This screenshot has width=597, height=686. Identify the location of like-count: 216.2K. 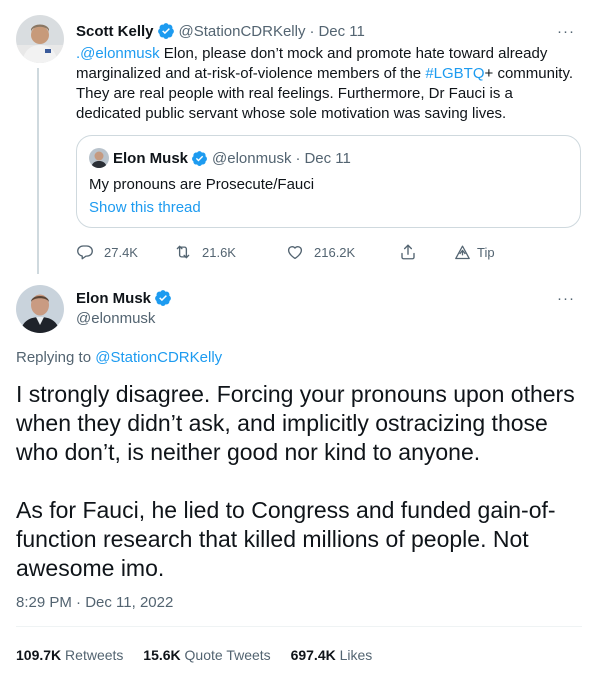
(335, 252).